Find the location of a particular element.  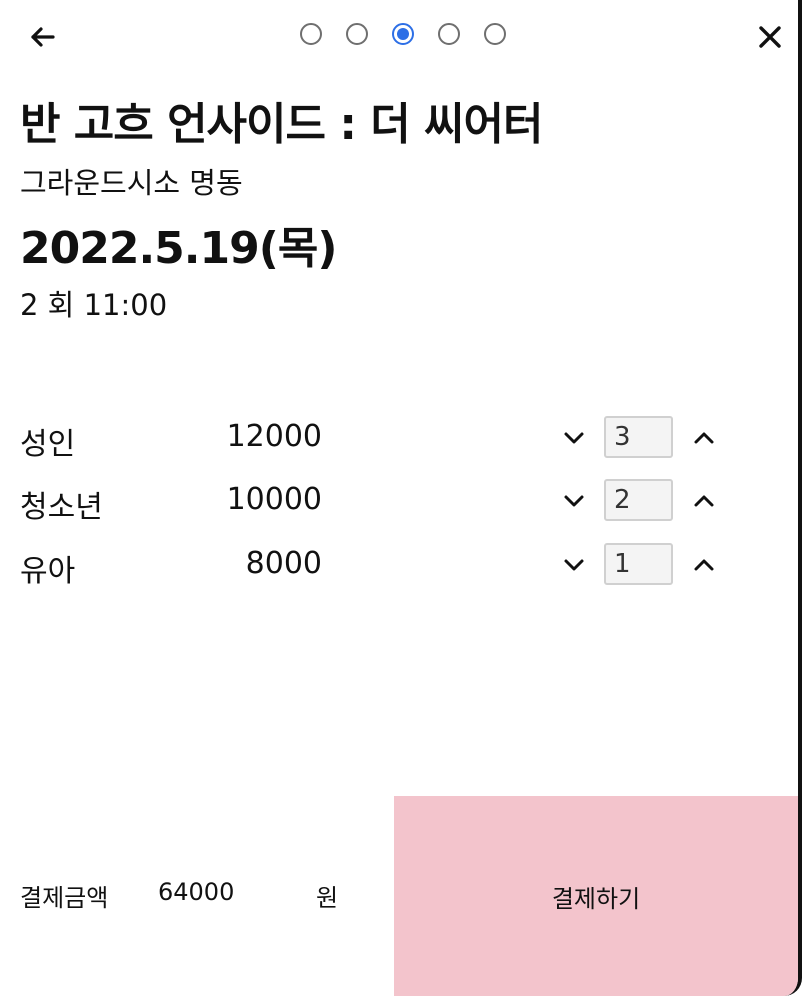

payment-amount-label: 결제금액 is located at coordinates (64, 898).